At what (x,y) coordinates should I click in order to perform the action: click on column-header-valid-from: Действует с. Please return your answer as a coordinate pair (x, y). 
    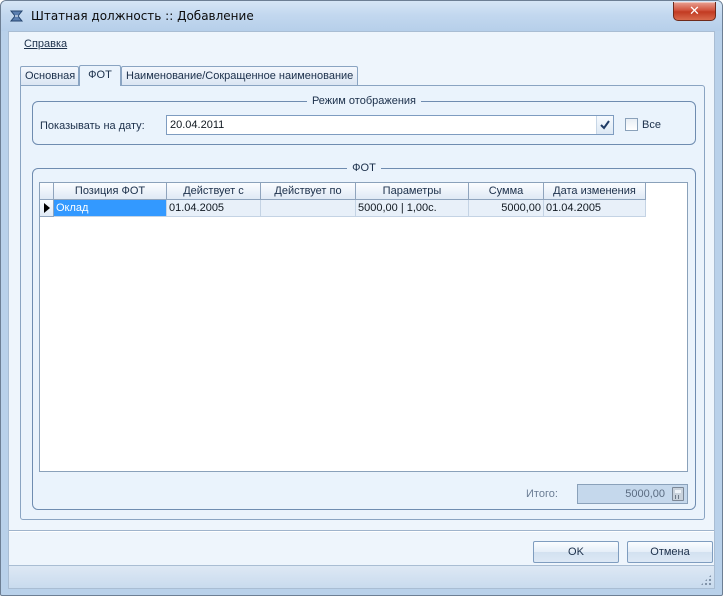
    Looking at the image, I should click on (214, 191).